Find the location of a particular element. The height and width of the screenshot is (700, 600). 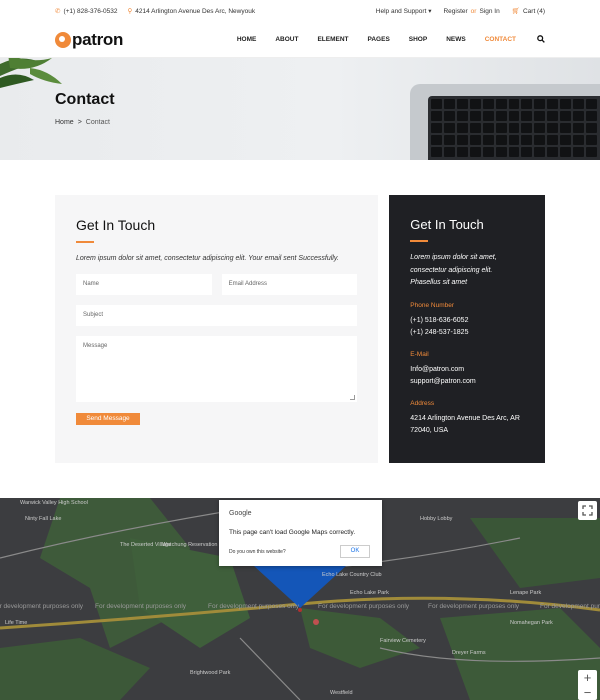

name-input: Name is located at coordinates (144, 284).